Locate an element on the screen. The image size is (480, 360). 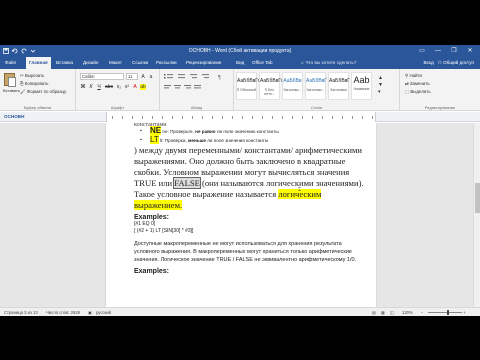
tab-layout: Макет is located at coordinates (115, 63).